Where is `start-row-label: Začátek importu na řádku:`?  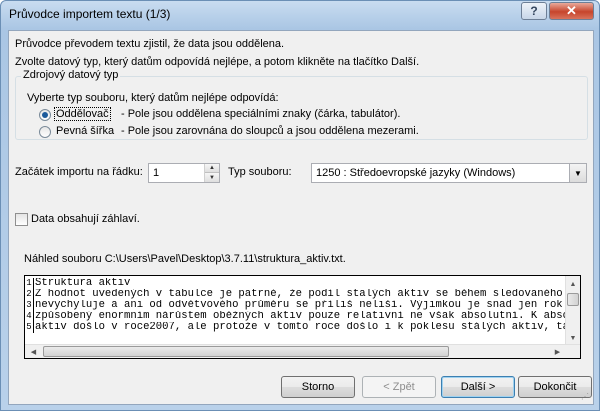
start-row-label: Začátek importu na řádku: is located at coordinates (79, 172).